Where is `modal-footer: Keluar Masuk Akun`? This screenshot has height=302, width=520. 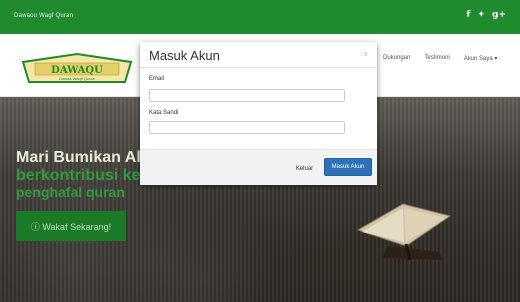
modal-footer: Keluar Masuk Akun is located at coordinates (258, 167).